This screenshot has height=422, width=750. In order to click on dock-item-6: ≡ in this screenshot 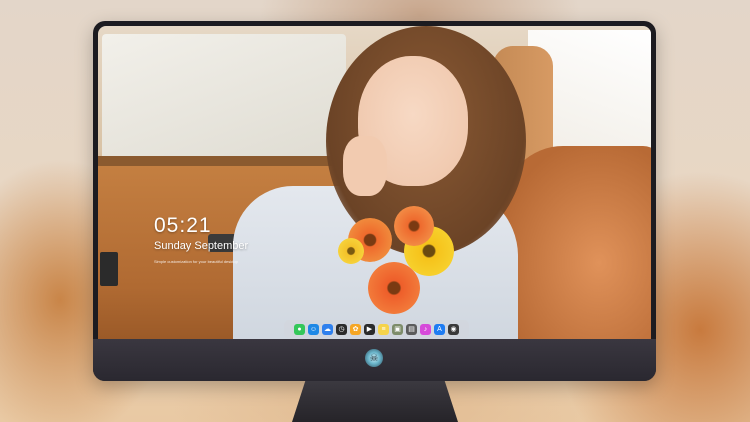, I will do `click(383, 329)`.